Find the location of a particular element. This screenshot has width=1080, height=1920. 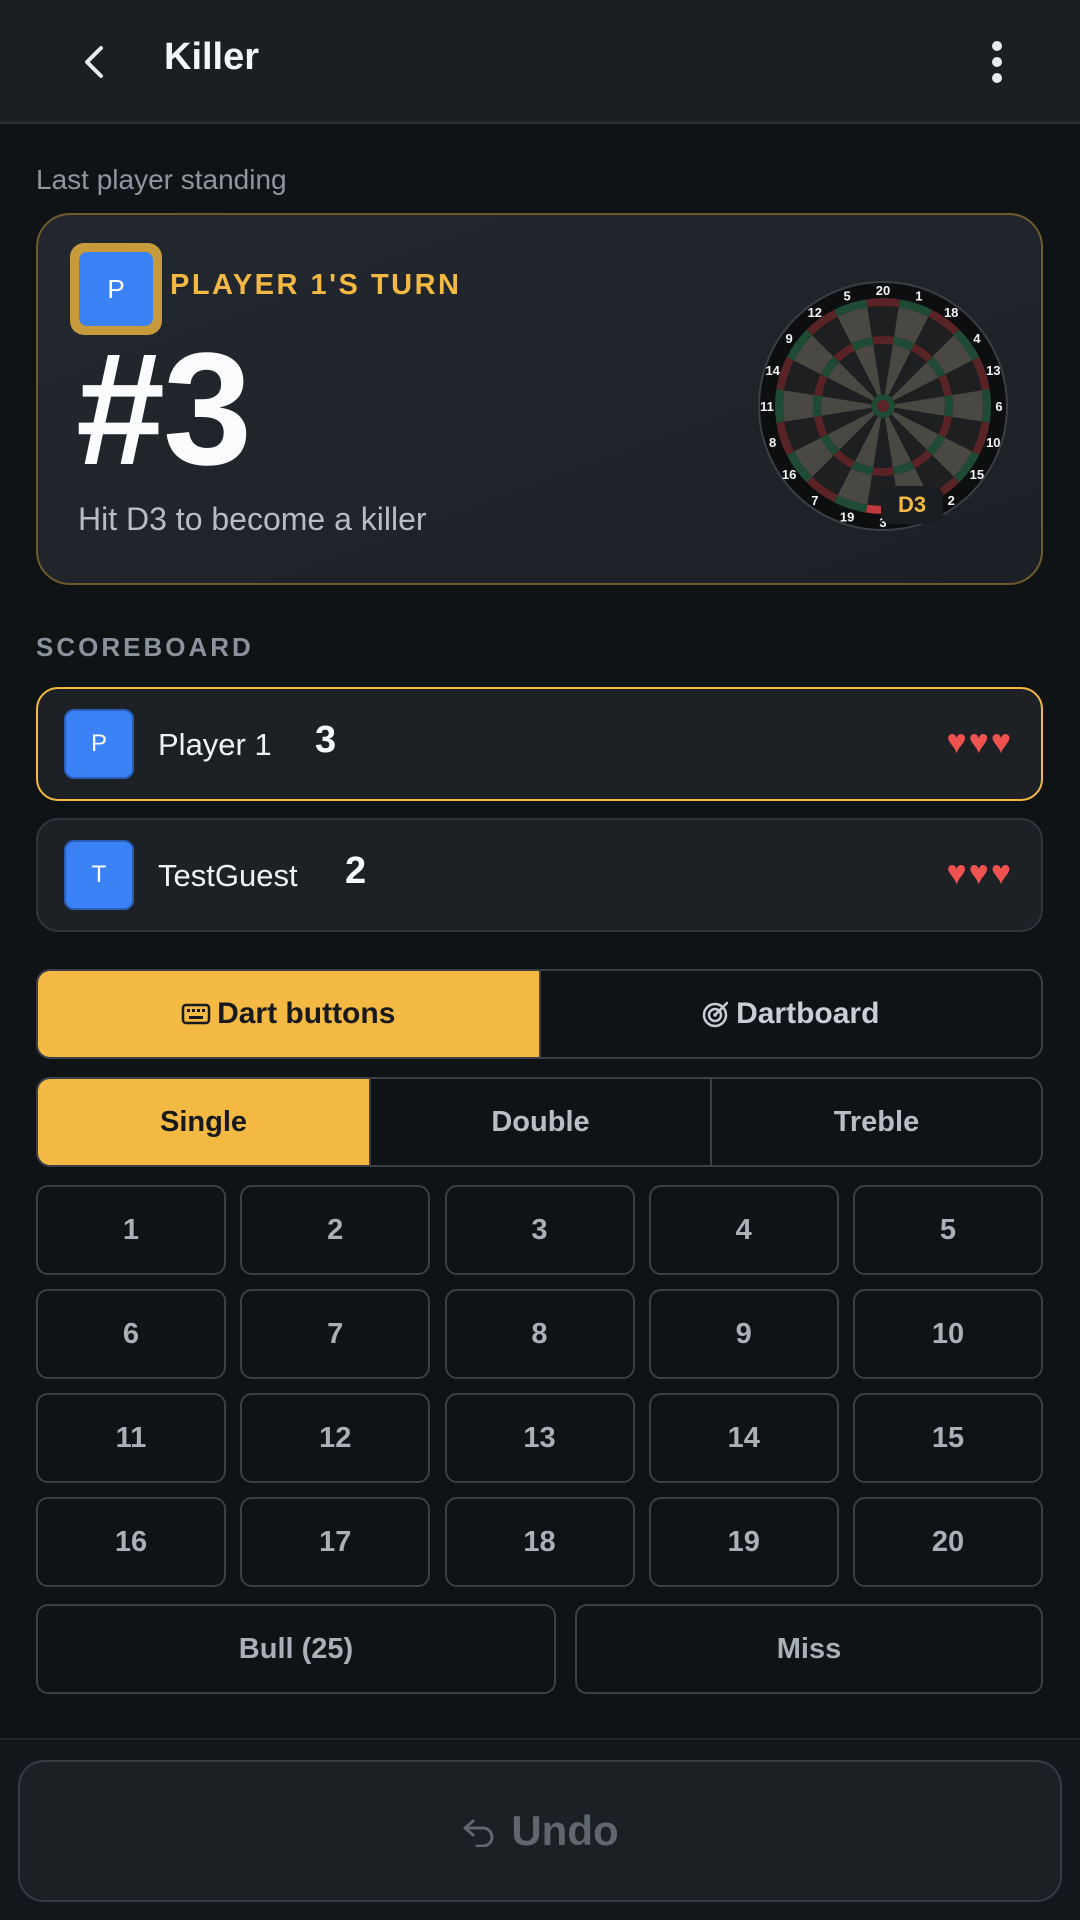

number-button-13: 13 is located at coordinates (539, 1438).